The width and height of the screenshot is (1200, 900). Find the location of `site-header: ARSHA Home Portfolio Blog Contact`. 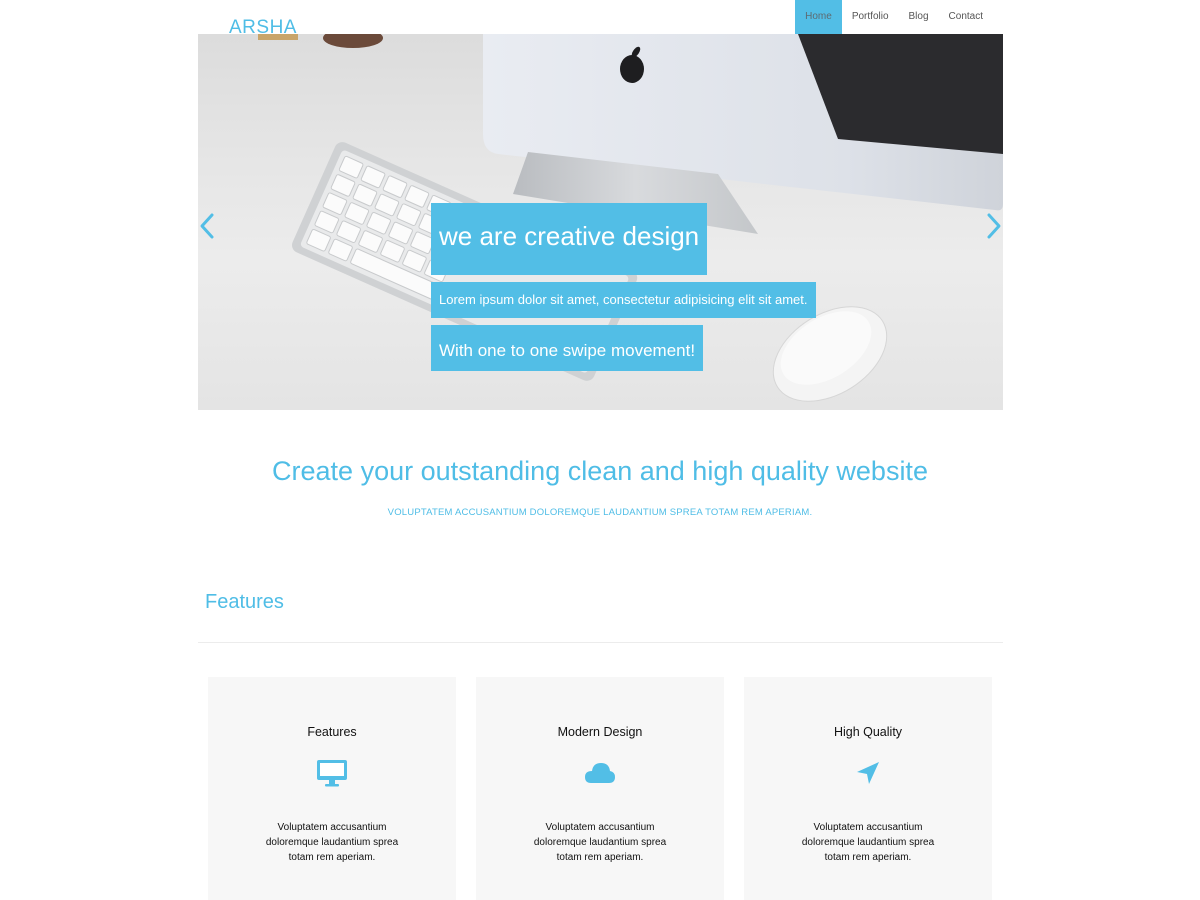

site-header: ARSHA Home Portfolio Blog Contact is located at coordinates (600, 19).